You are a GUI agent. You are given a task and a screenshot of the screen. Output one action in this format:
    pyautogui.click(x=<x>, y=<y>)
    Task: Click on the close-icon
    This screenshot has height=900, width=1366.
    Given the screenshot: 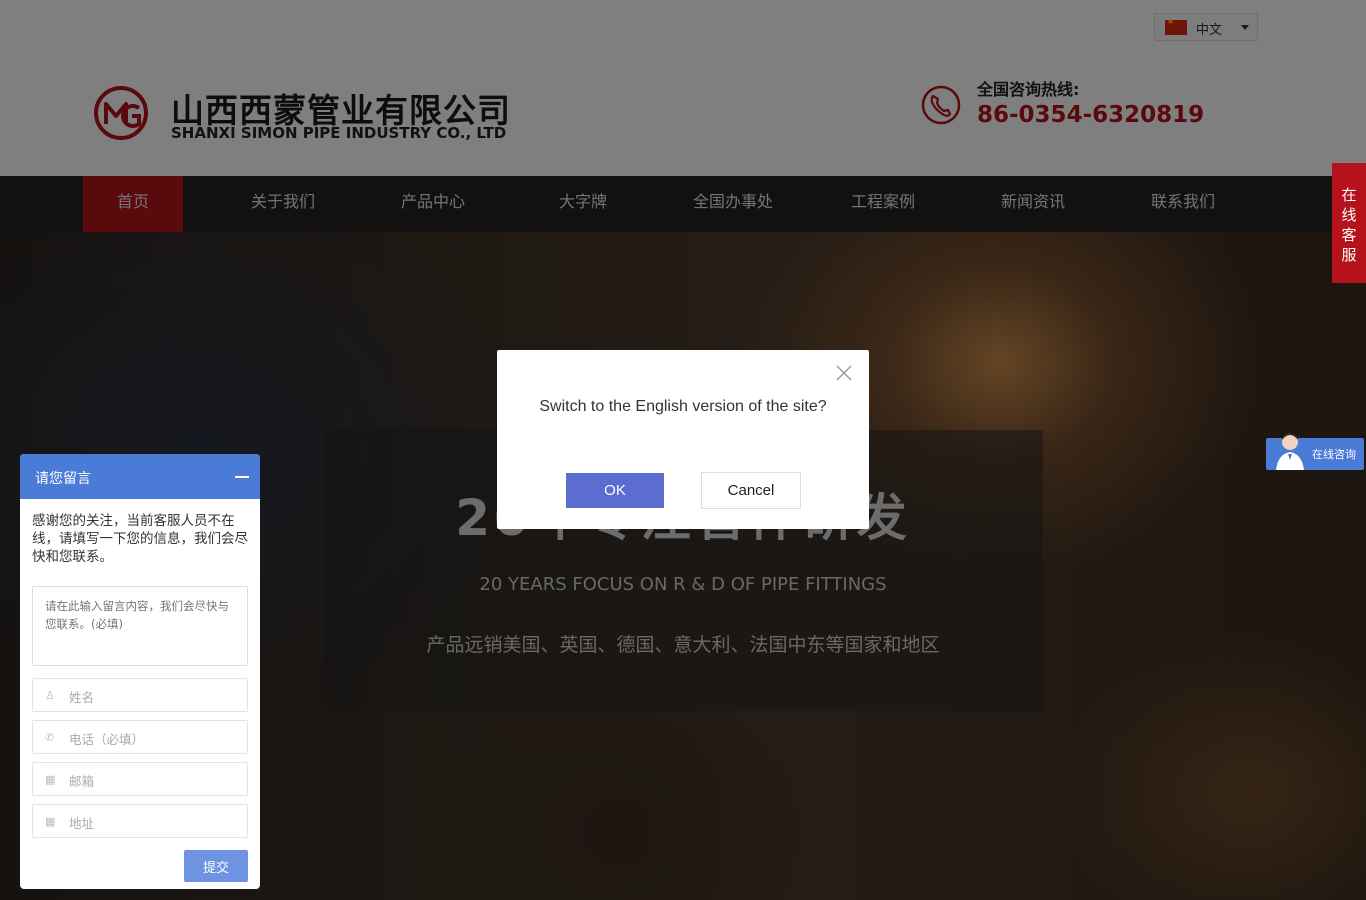 What is the action you would take?
    pyautogui.click(x=844, y=373)
    